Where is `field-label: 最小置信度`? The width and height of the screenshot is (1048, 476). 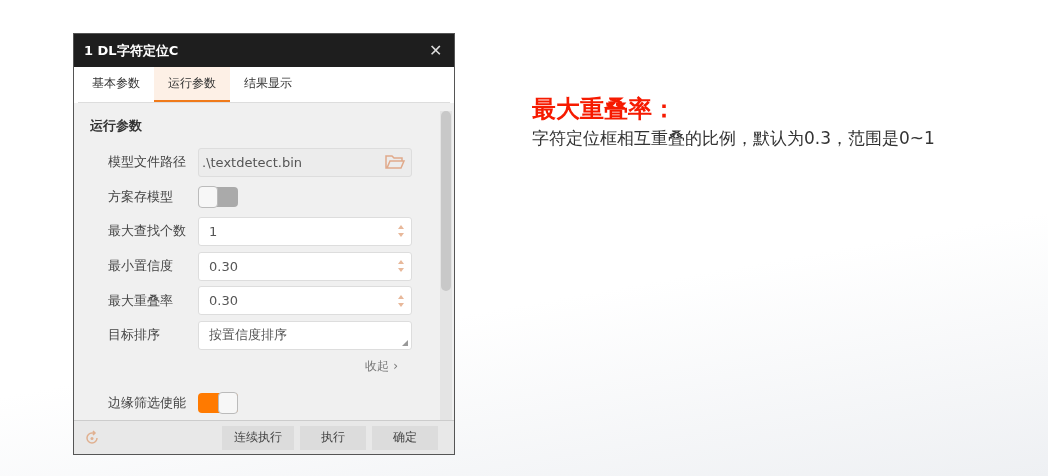
field-label: 最小置信度 is located at coordinates (141, 266).